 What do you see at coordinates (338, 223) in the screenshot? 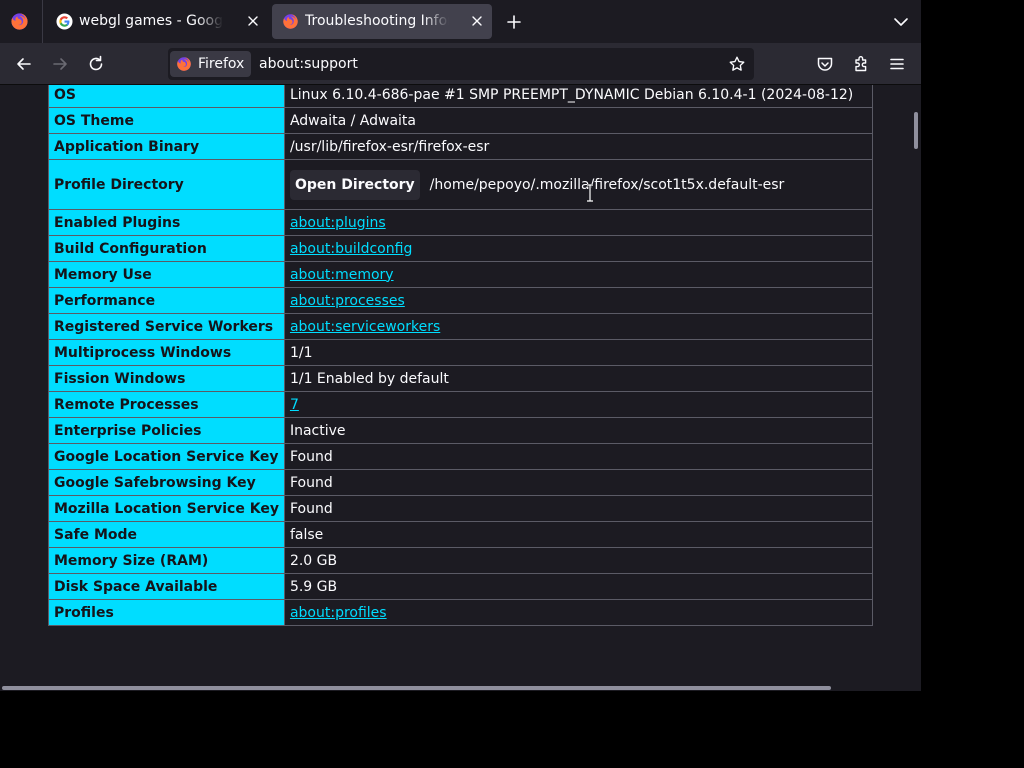
I see `row-link: about:plugins` at bounding box center [338, 223].